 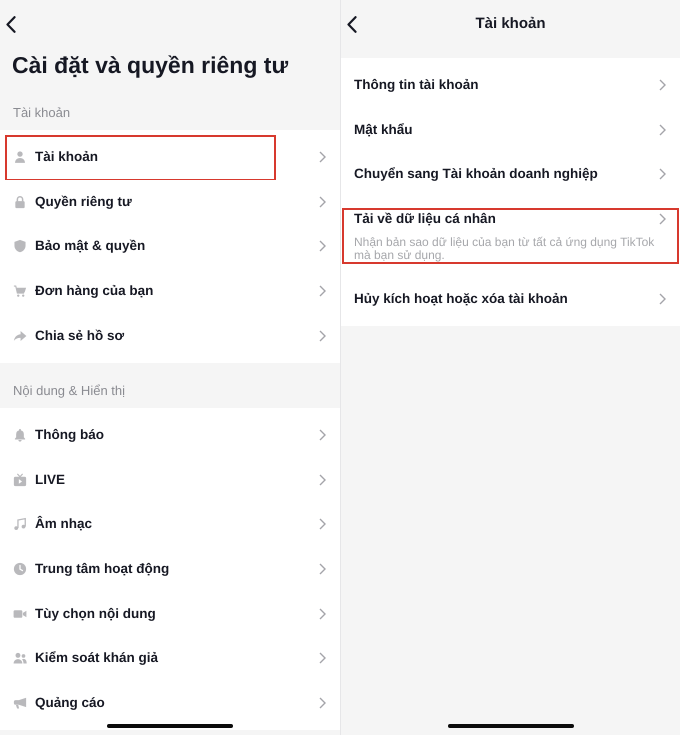 I want to click on share-arrow-icon, so click(x=20, y=335).